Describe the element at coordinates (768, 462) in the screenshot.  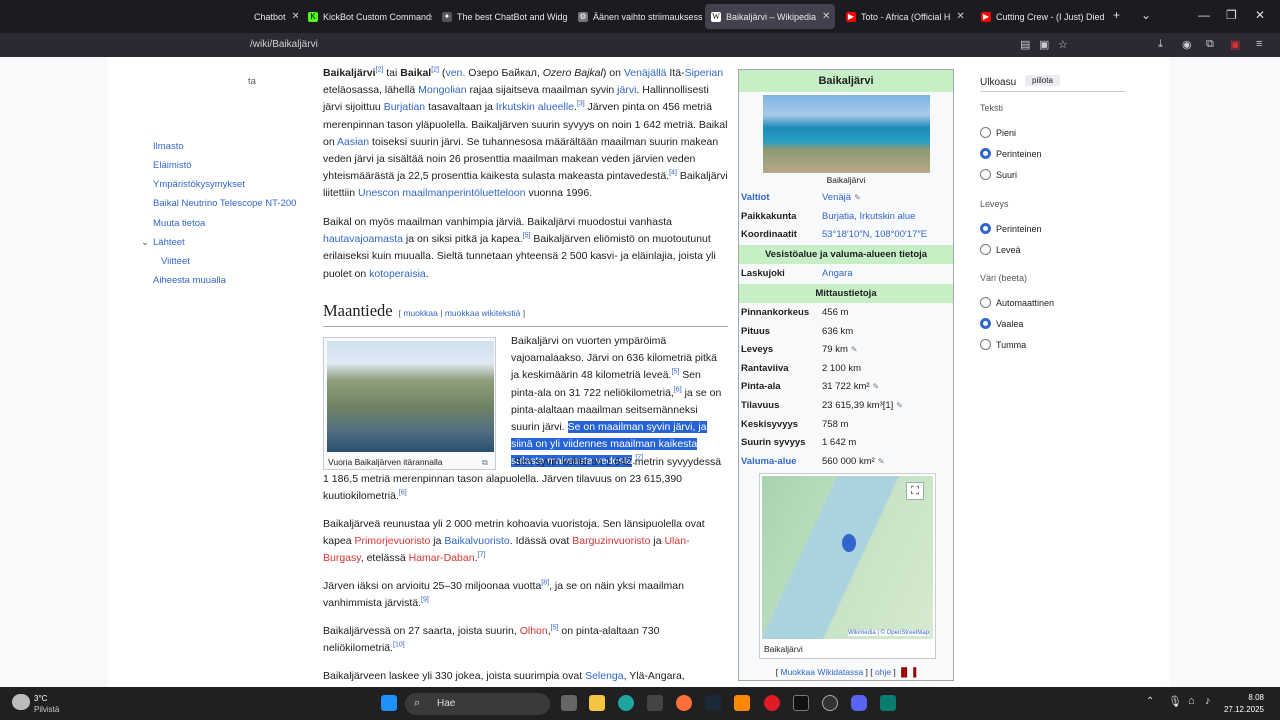
I see `infobox-label: Valuma-alue` at that location.